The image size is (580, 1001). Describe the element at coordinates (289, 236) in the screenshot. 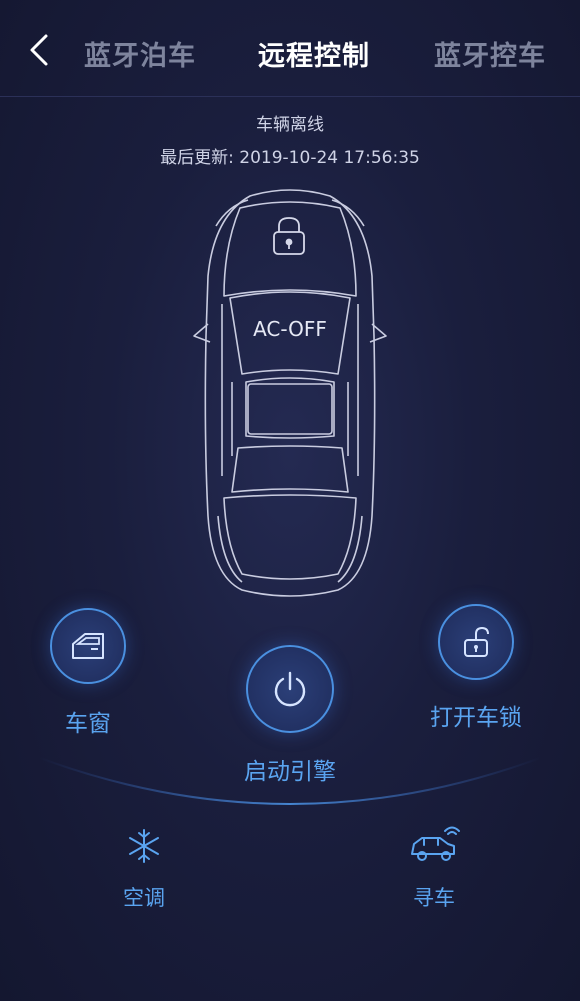

I see `locked-padlock-icon` at that location.